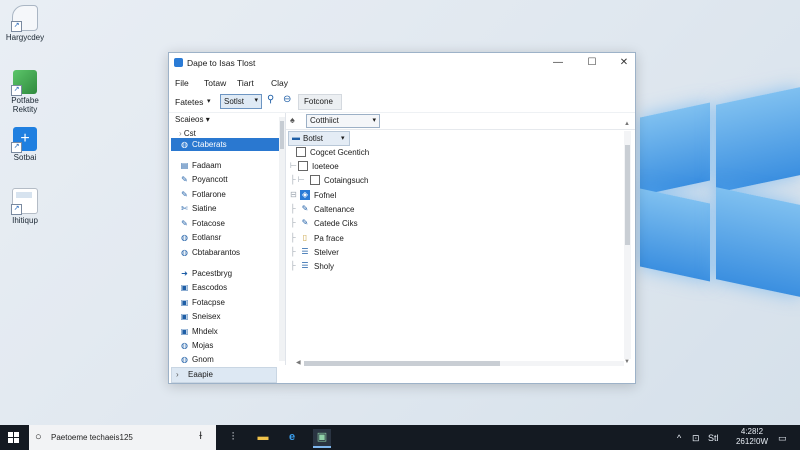  I want to click on edge-browser-icon: e, so click(292, 437).